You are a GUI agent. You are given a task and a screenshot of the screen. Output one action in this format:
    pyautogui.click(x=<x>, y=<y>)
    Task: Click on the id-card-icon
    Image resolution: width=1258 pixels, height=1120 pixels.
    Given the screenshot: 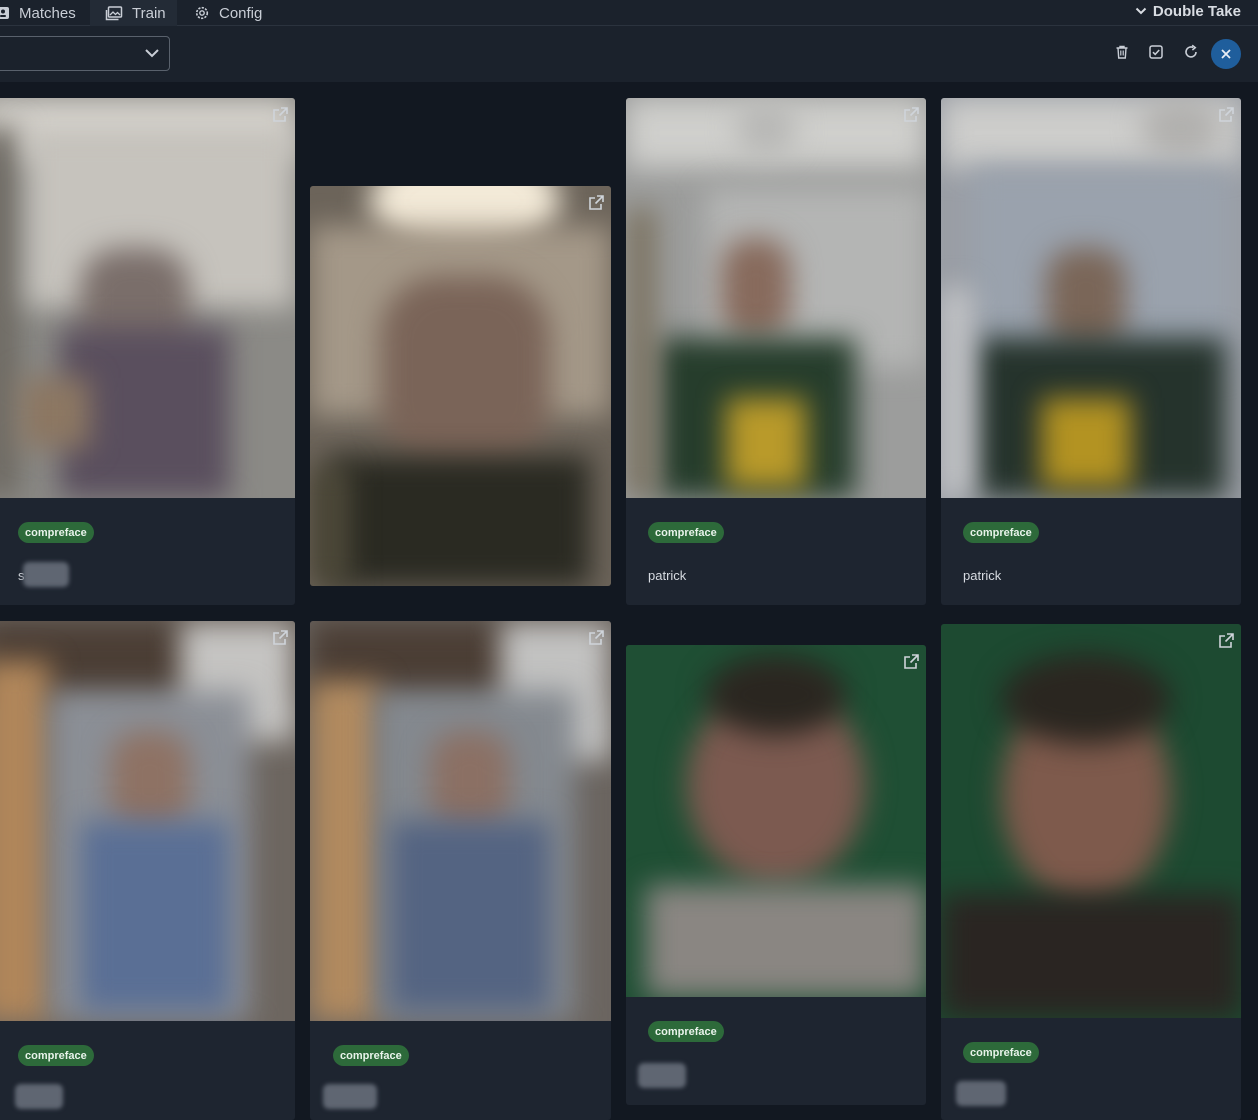 What is the action you would take?
    pyautogui.click(x=4, y=13)
    